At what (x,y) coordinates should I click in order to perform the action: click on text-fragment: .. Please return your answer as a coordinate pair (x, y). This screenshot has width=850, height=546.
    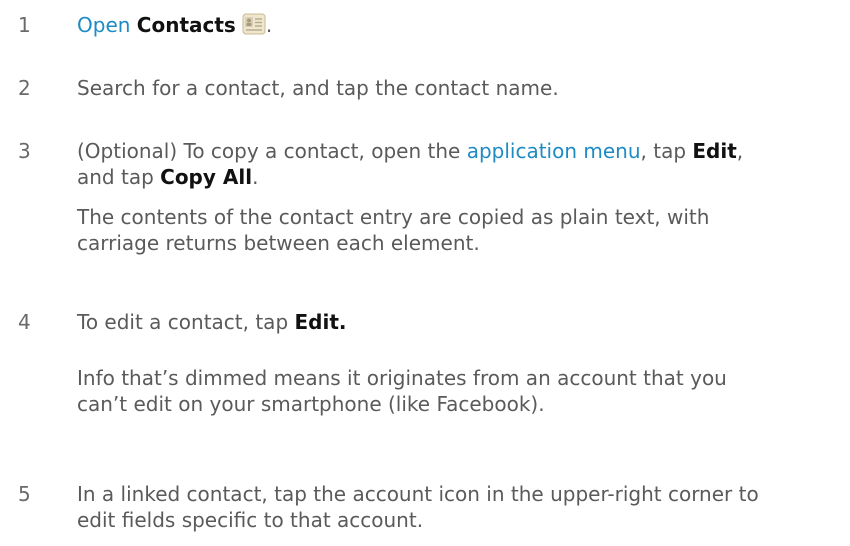
    Looking at the image, I should click on (255, 177).